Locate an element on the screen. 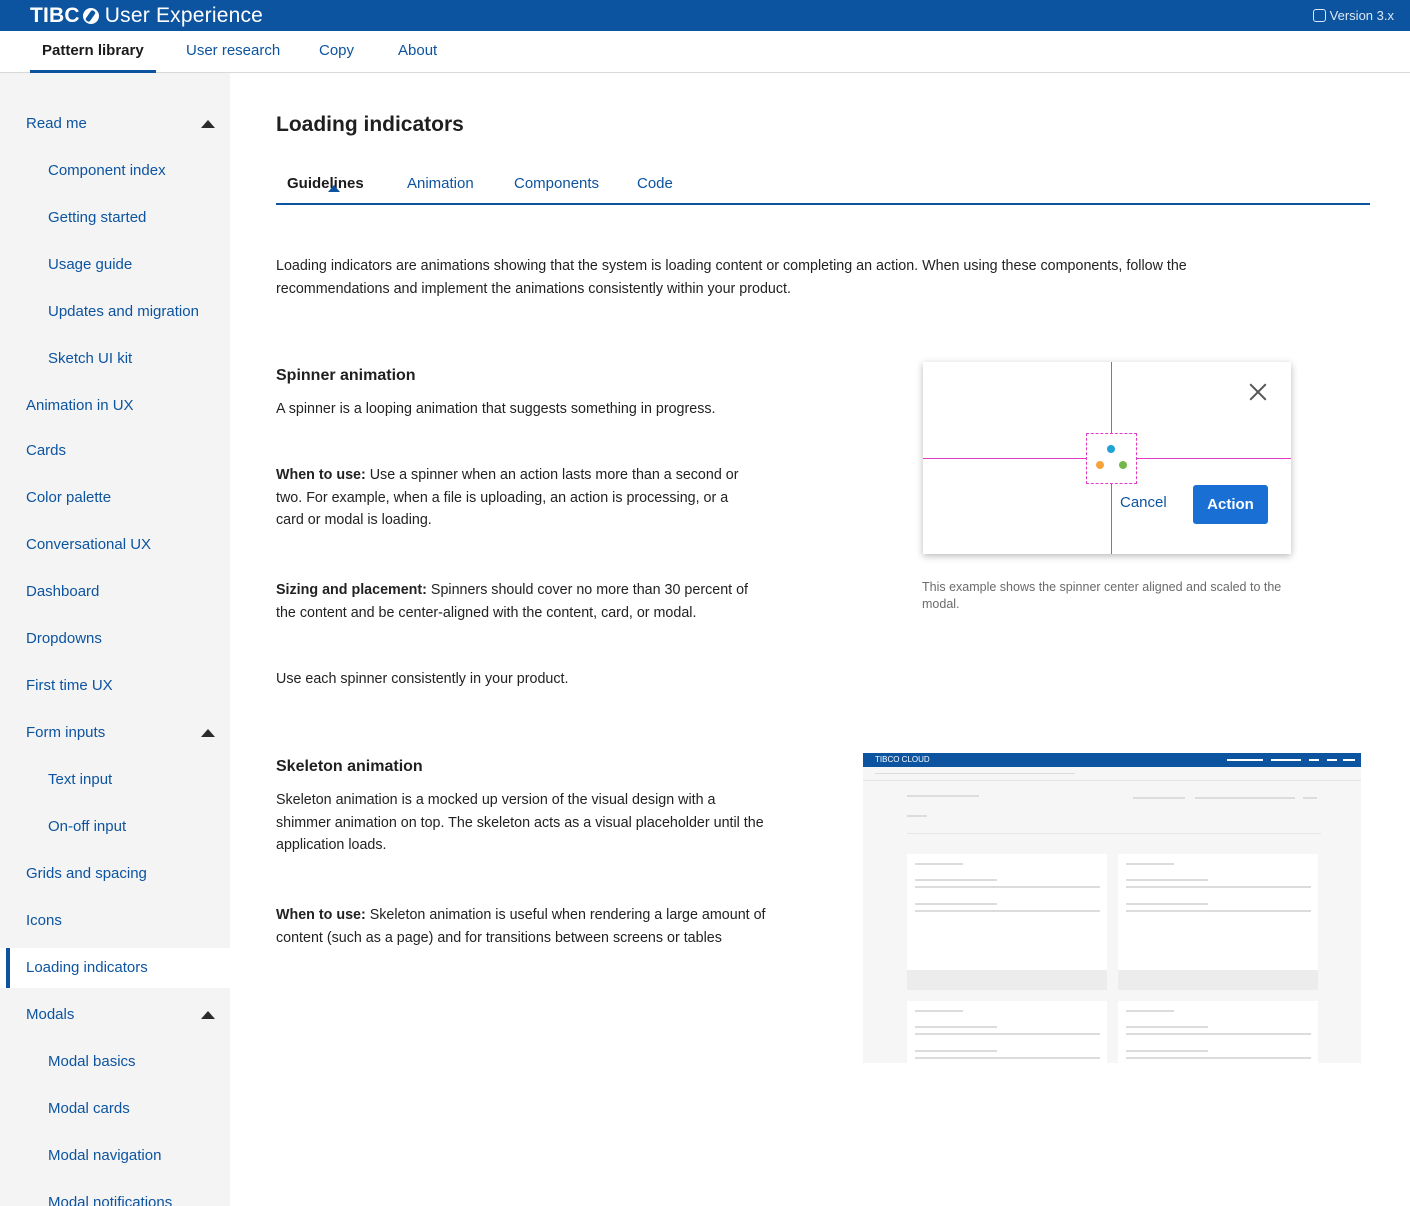 This screenshot has height=1206, width=1410. sidebar-item-dropdowns: Dropdowns is located at coordinates (115, 639).